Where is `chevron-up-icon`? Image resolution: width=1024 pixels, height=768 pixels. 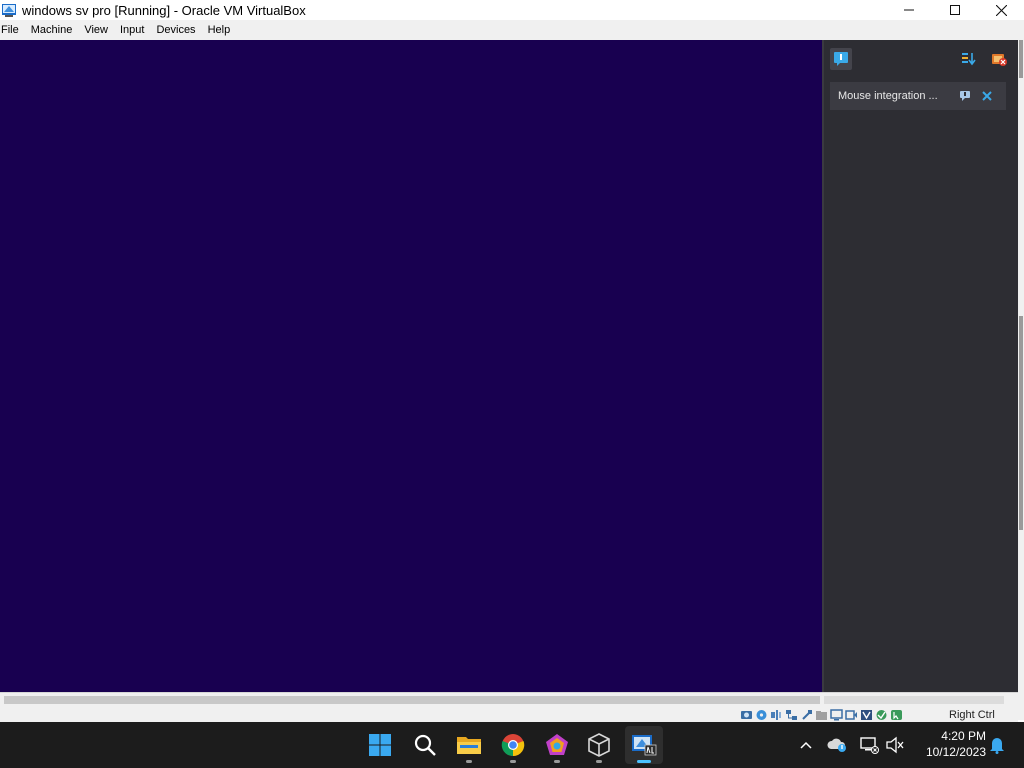 chevron-up-icon is located at coordinates (806, 745).